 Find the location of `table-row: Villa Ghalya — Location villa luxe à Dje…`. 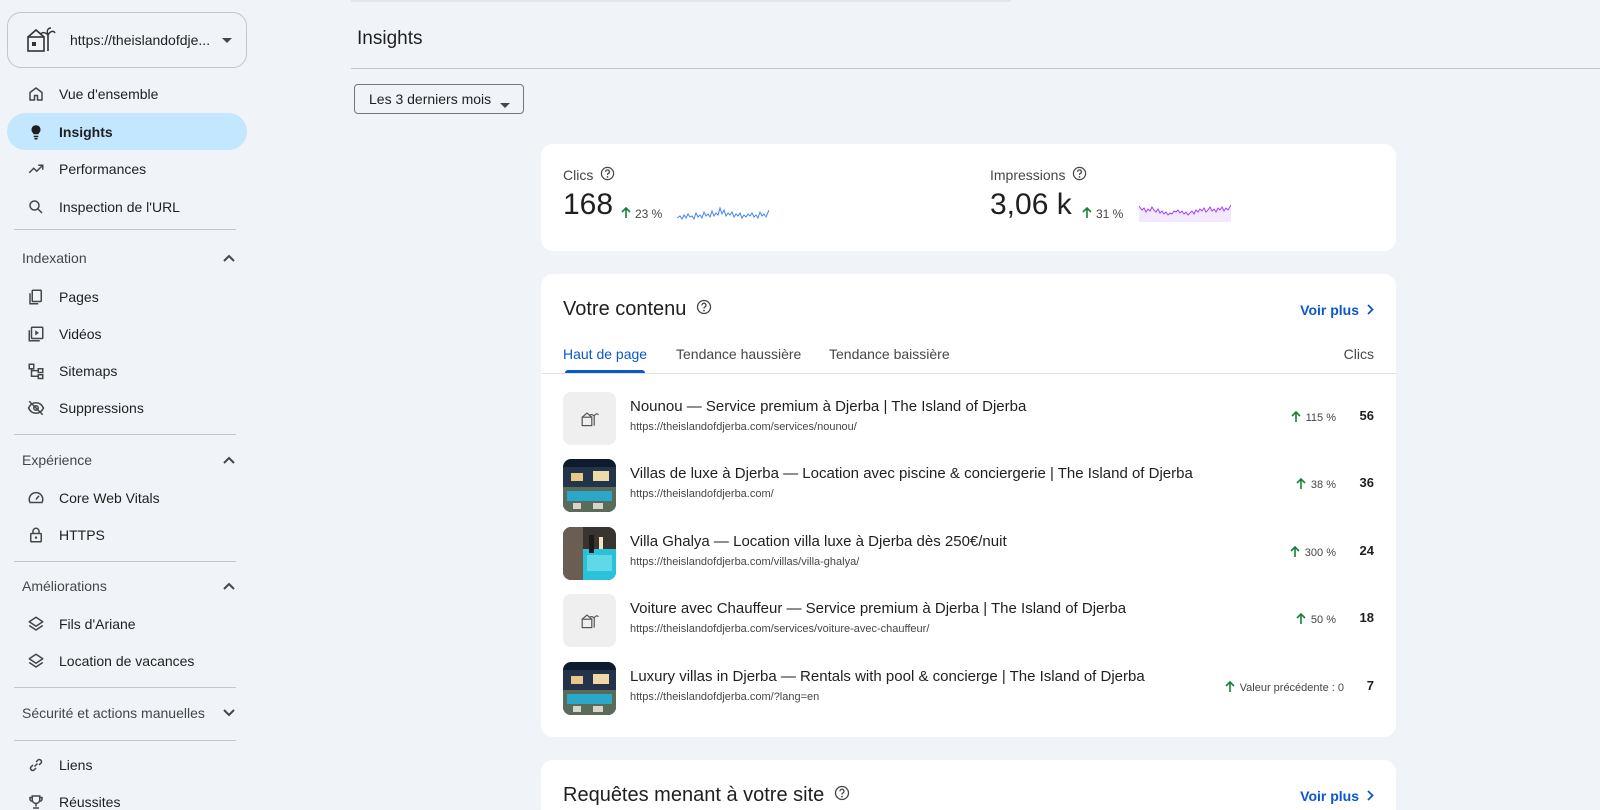

table-row: Villa Ghalya — Location villa luxe à Dje… is located at coordinates (968, 553).